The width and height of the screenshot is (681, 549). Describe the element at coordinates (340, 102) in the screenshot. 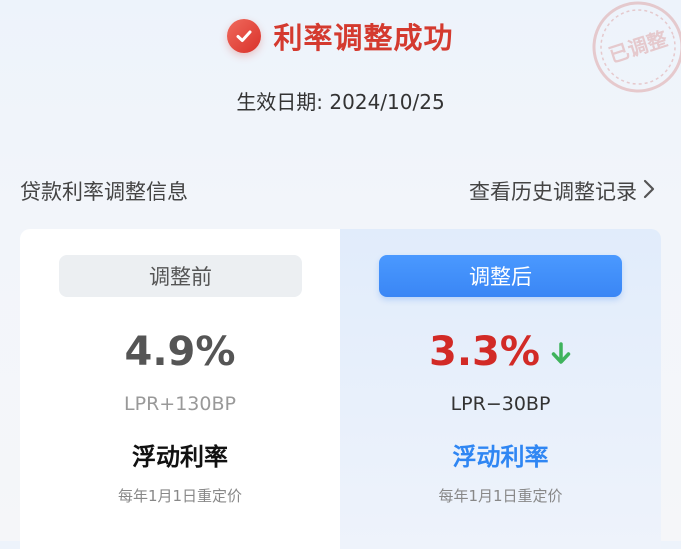

I see `effective-date: 生效日期: 2024/10/25` at that location.